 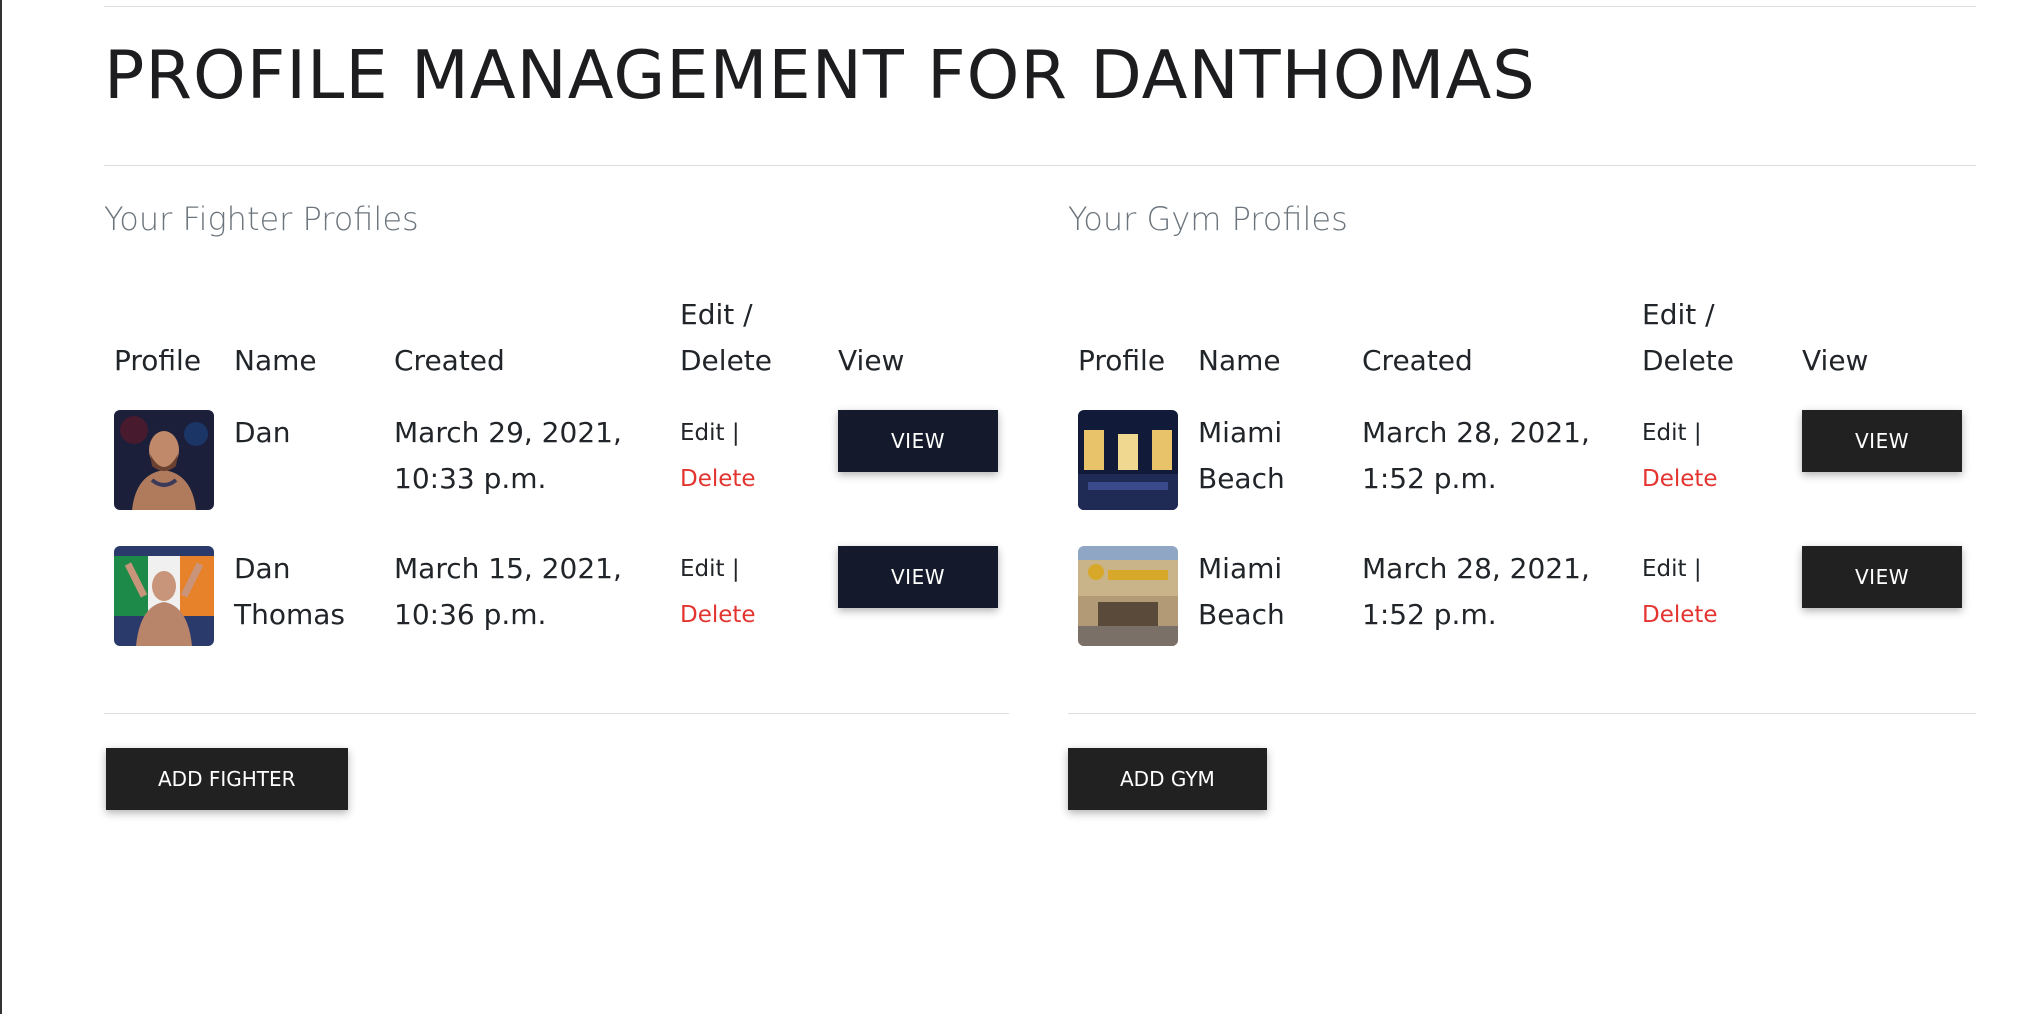 I want to click on add-fighter-button: ADD FIGHTER, so click(x=227, y=779).